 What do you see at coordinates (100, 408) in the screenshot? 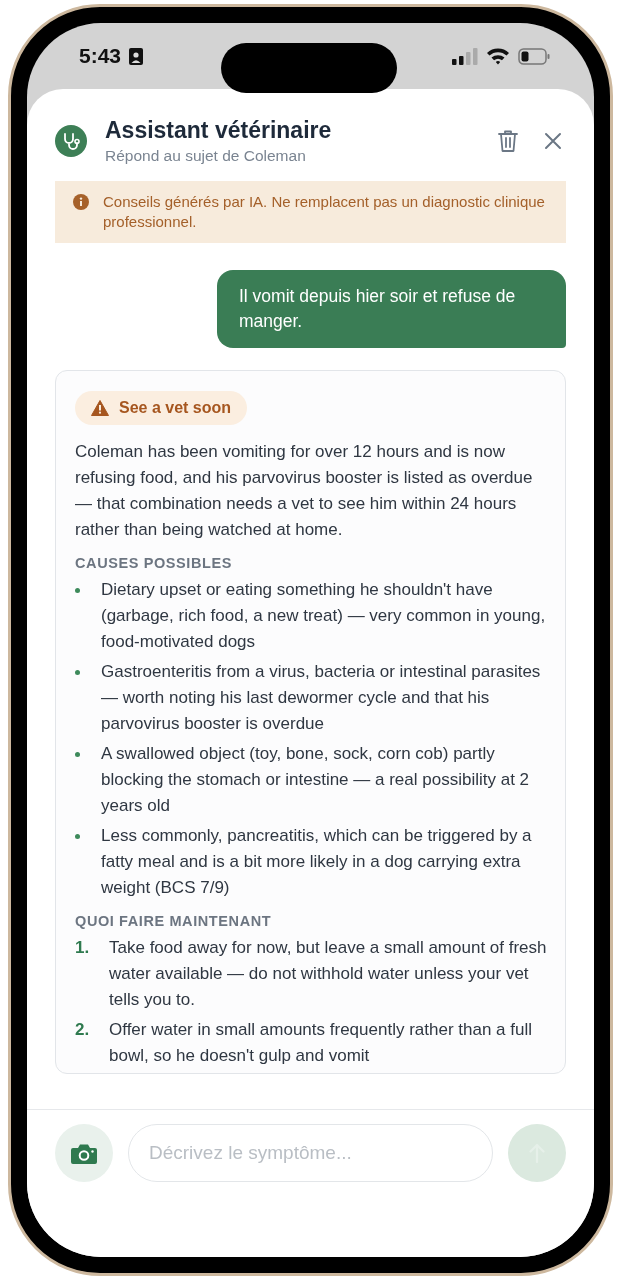
I see `warning-icon` at bounding box center [100, 408].